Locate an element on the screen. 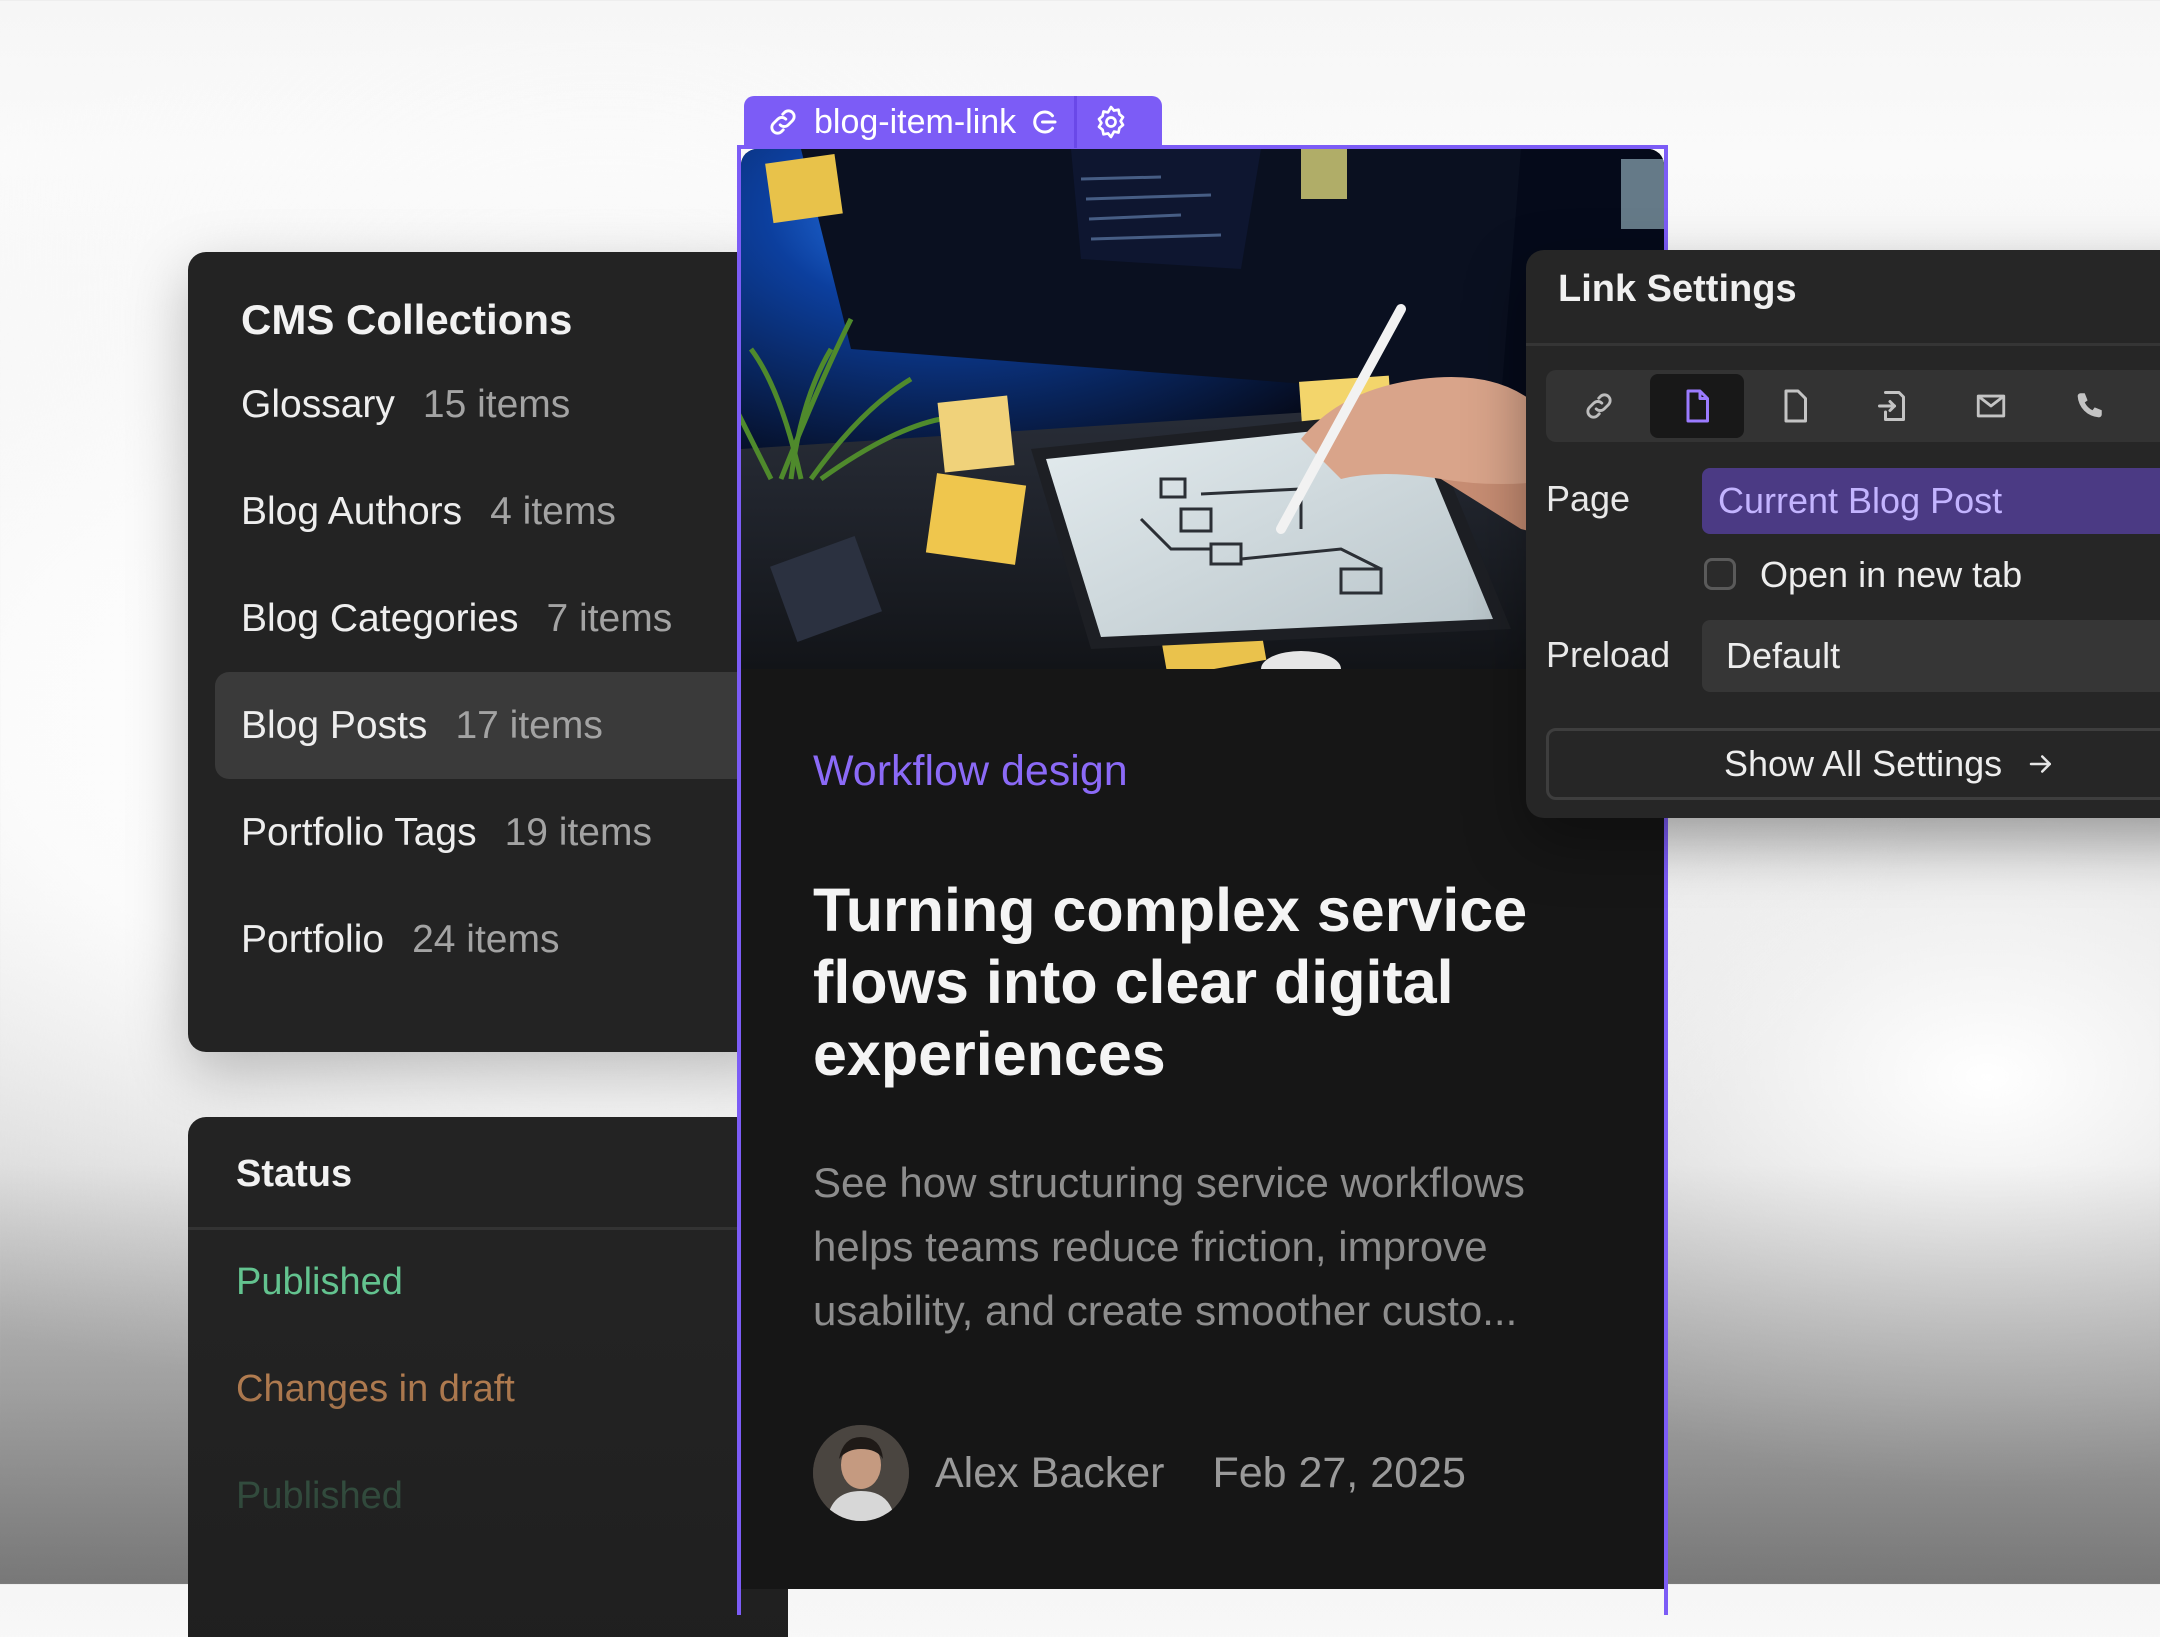  file-icon is located at coordinates (1795, 406).